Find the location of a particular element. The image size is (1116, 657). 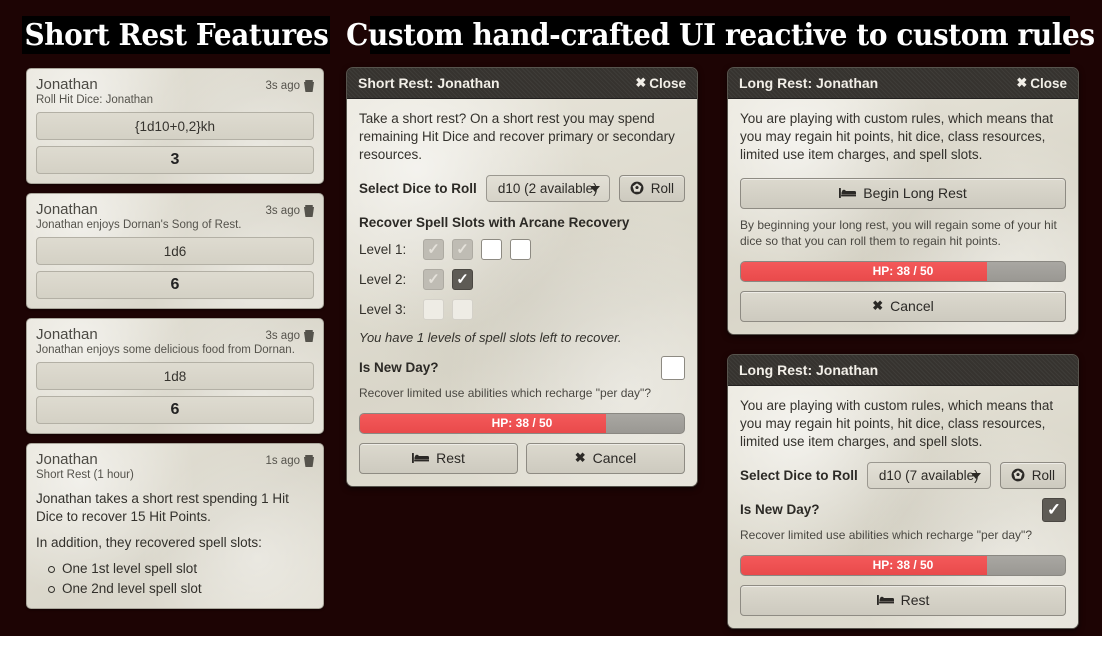

heading-short-rest-features: Short Rest Features is located at coordinates (176, 35).